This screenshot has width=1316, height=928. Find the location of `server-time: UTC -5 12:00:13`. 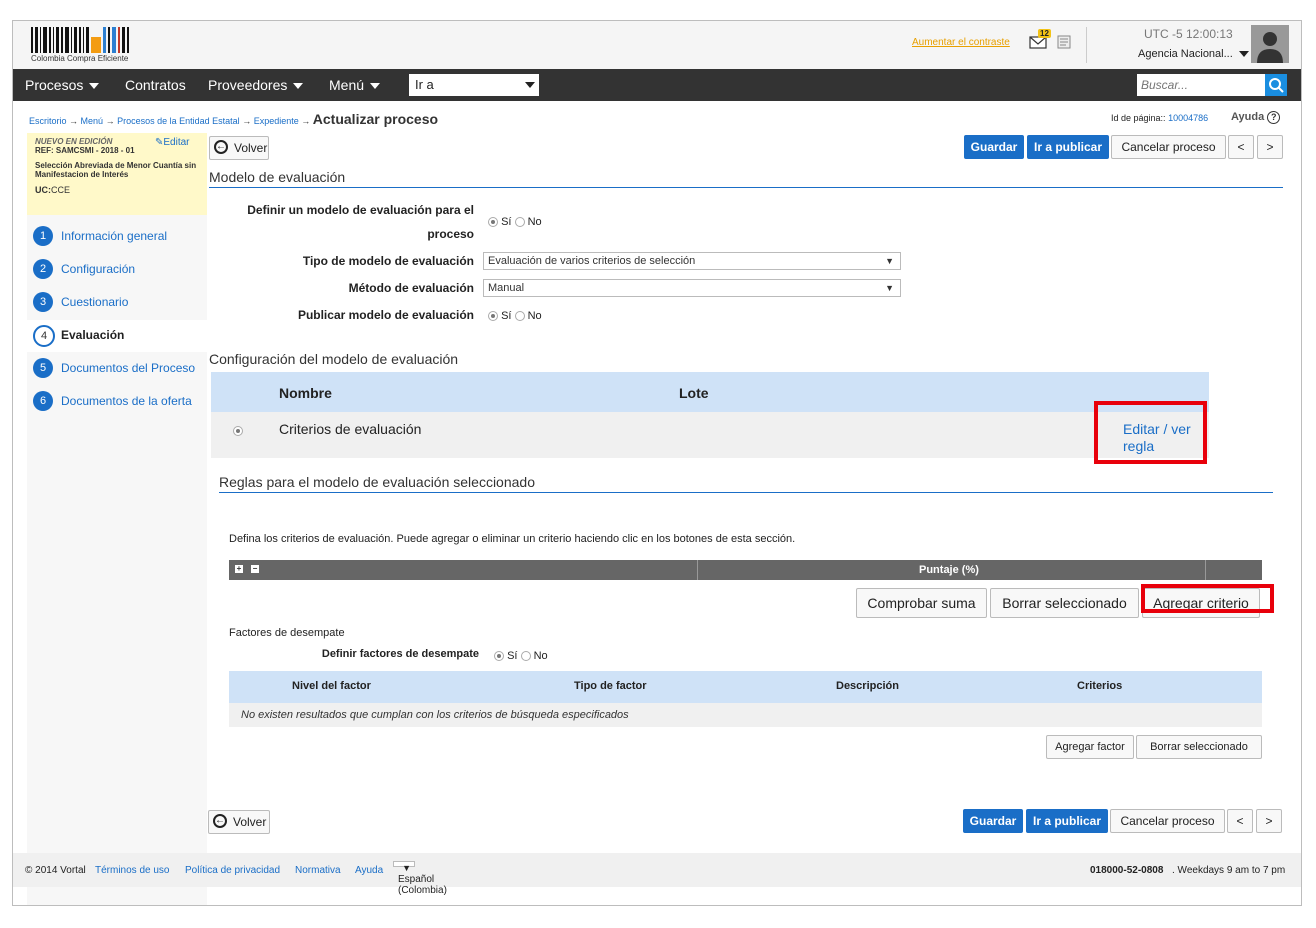

server-time: UTC -5 12:00:13 is located at coordinates (1188, 34).